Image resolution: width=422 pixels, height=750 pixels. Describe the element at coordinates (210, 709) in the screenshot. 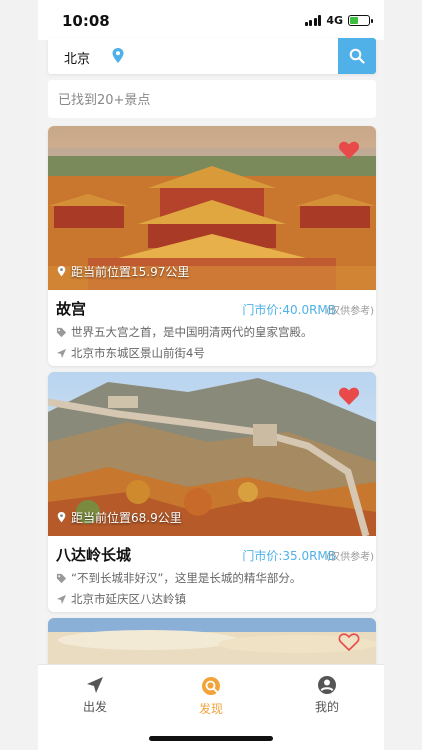

I see `tab-label: 发现` at that location.